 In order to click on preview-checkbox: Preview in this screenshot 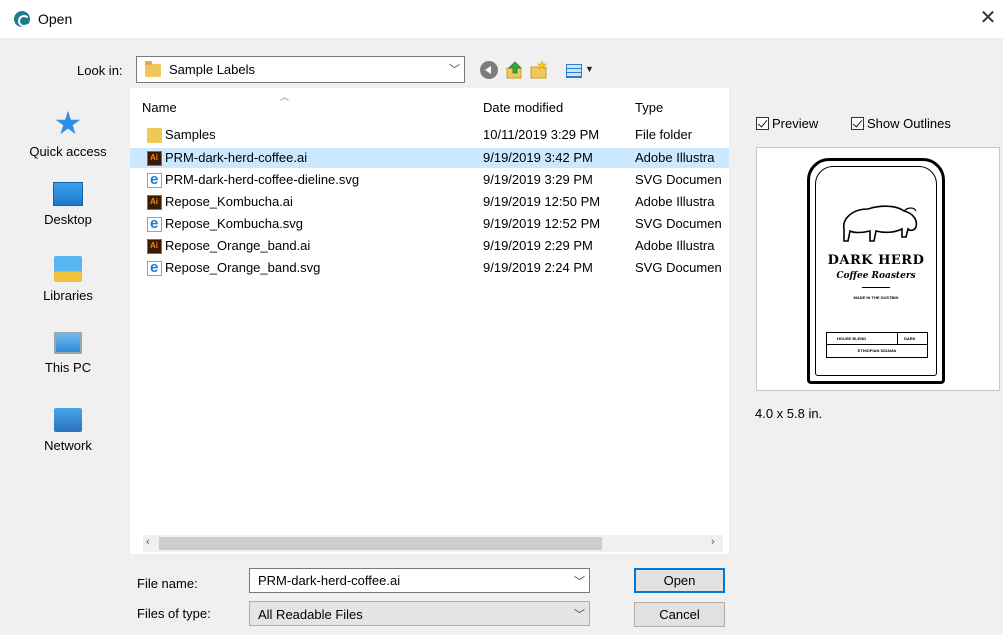, I will do `click(787, 123)`.